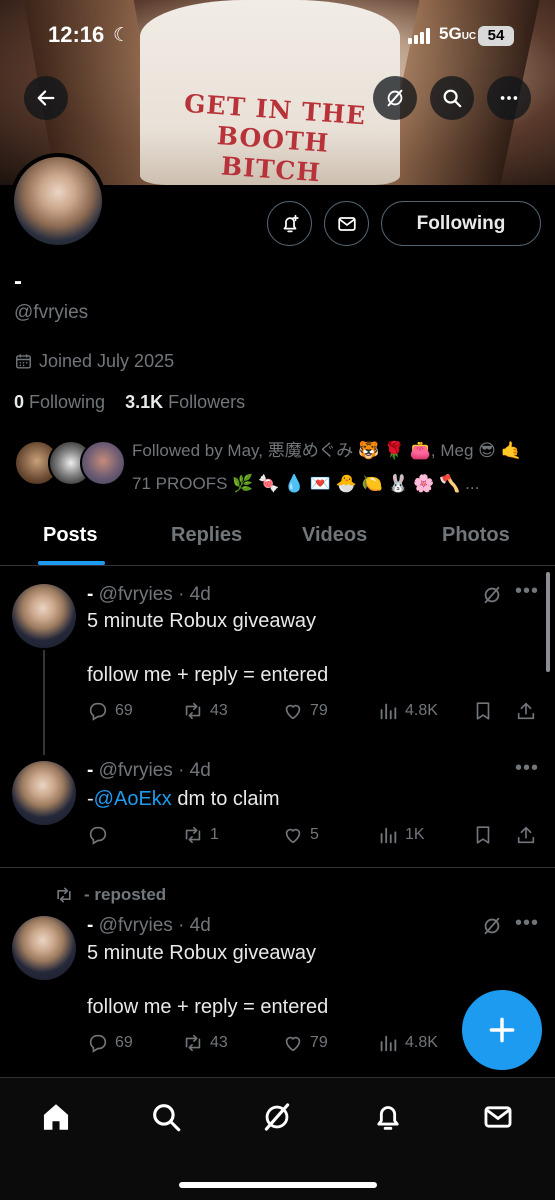 The image size is (555, 1200). I want to click on repost-label: - reposted, so click(110, 895).